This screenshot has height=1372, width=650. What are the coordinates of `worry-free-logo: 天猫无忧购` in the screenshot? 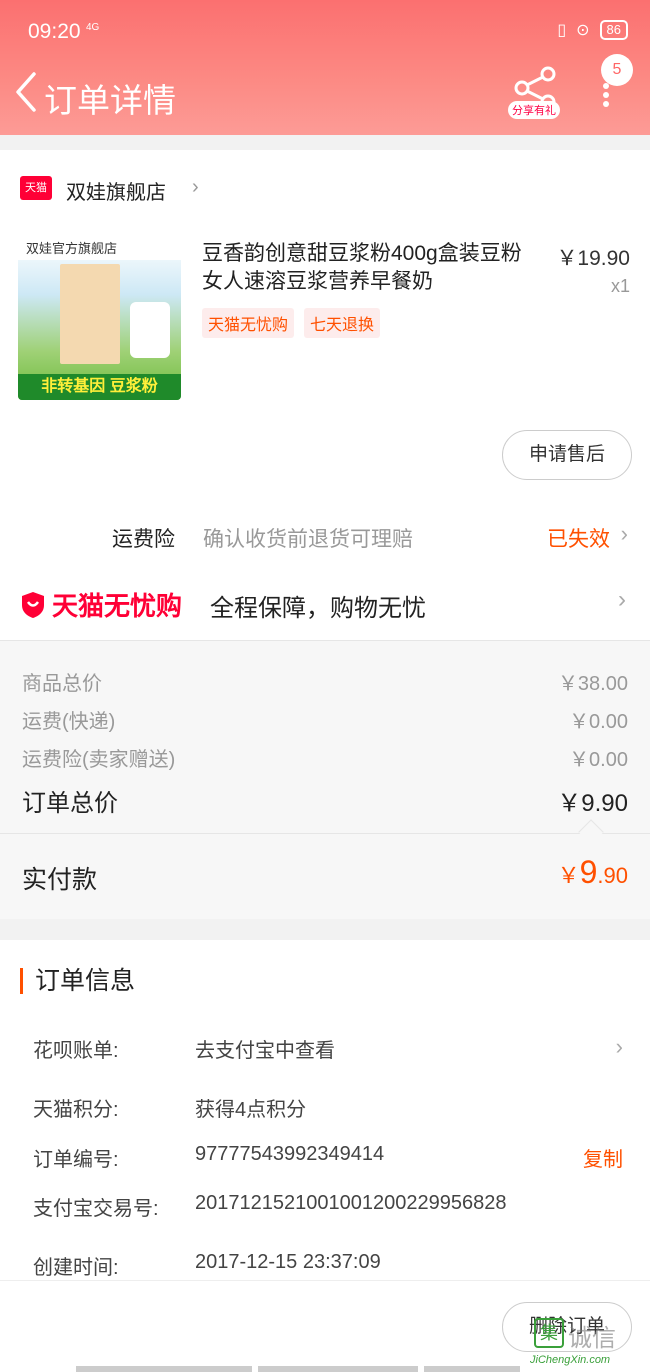 It's located at (101, 604).